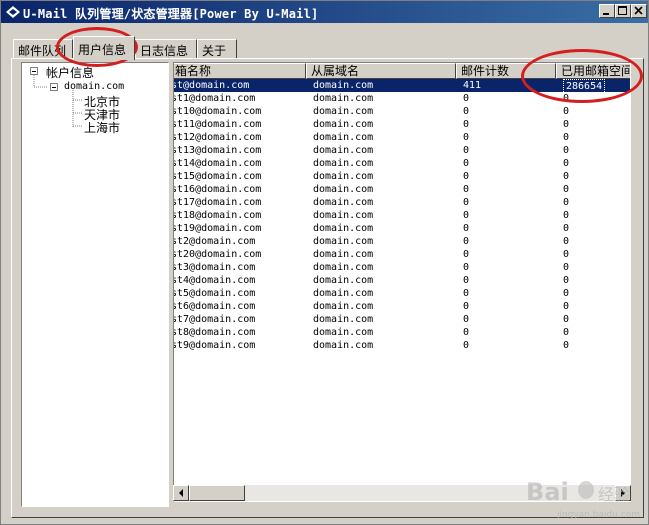 The height and width of the screenshot is (525, 649). Describe the element at coordinates (639, 11) in the screenshot. I see `close-button` at that location.